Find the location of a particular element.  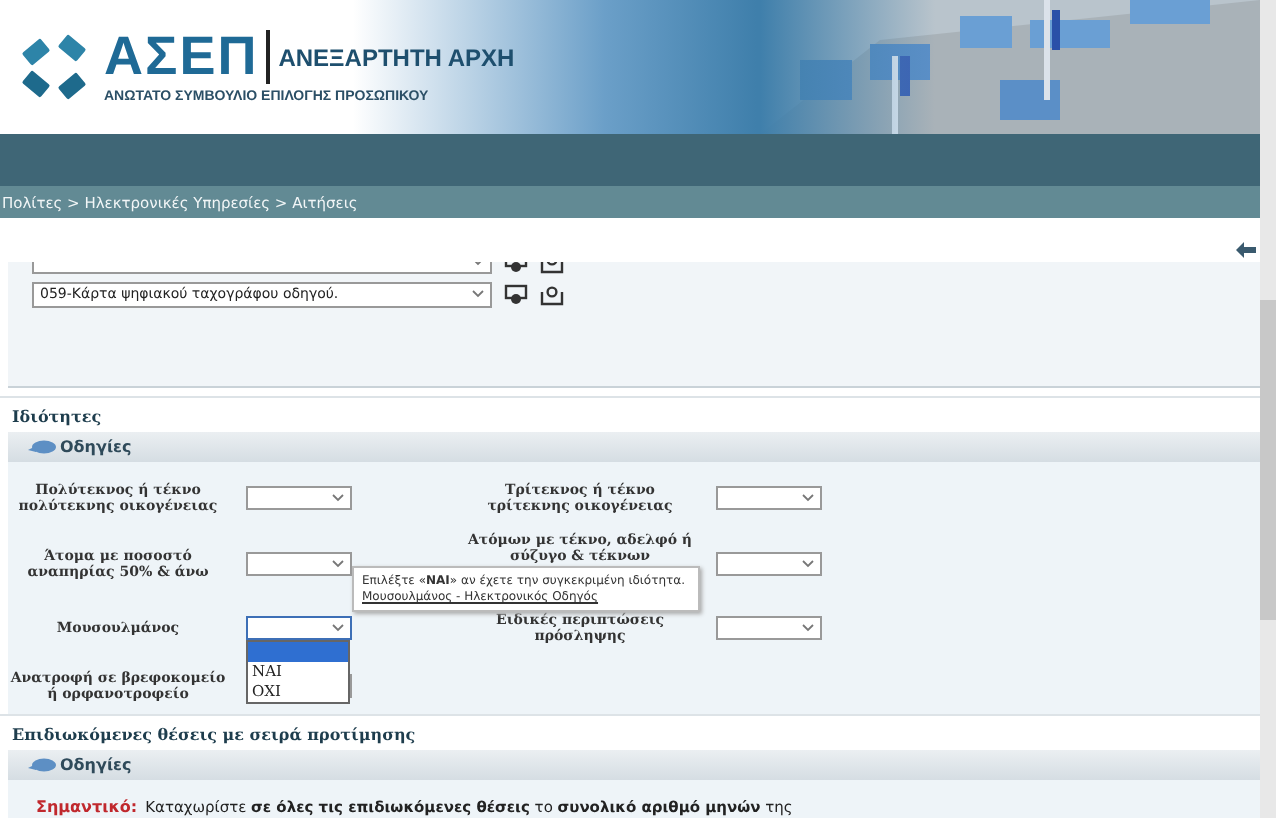

scrollbar is located at coordinates (1268, 409).